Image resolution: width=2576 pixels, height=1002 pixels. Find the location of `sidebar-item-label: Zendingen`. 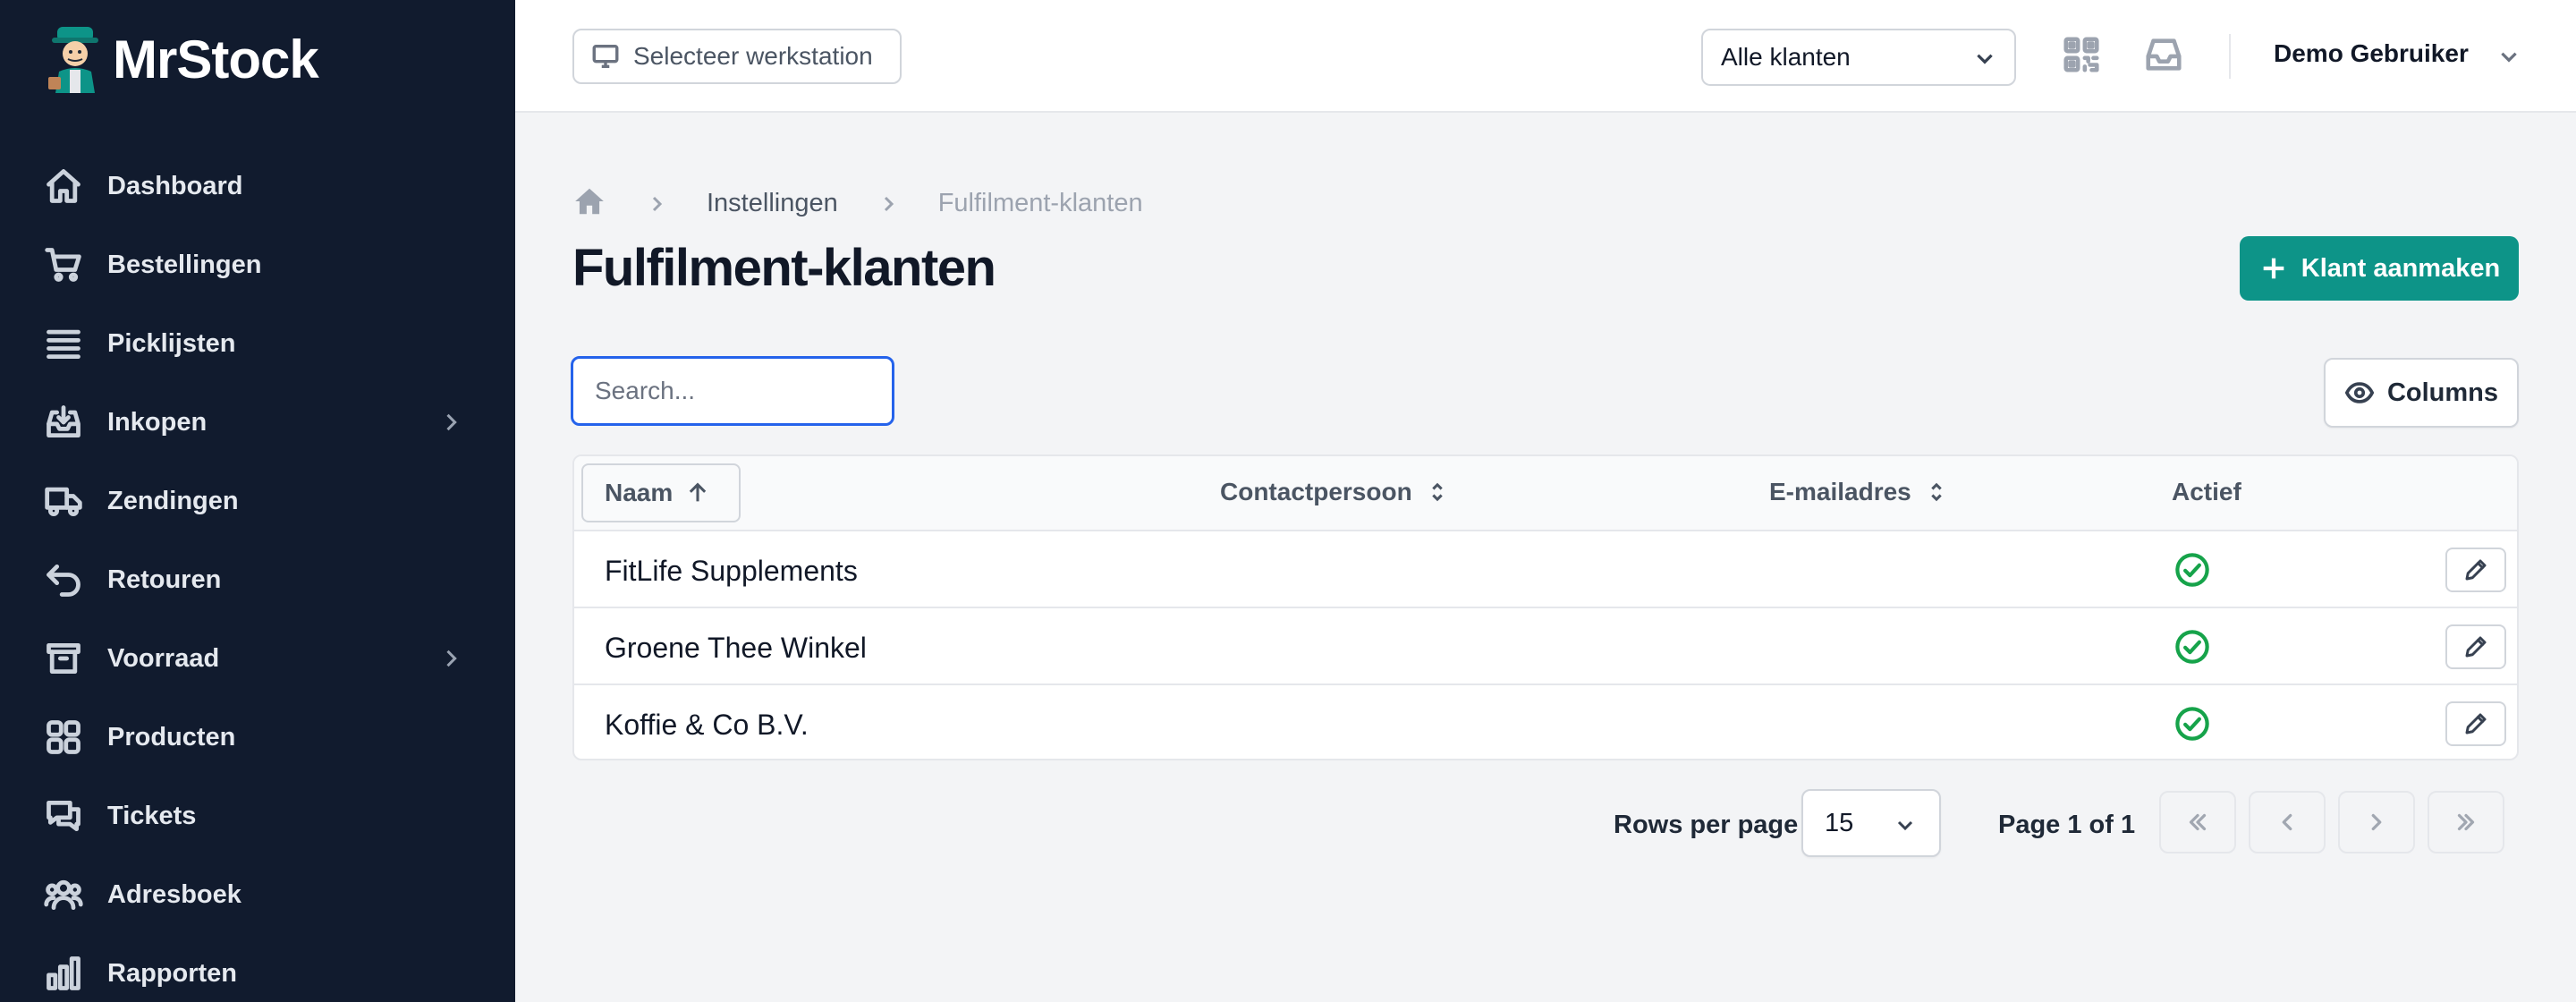

sidebar-item-label: Zendingen is located at coordinates (173, 501).